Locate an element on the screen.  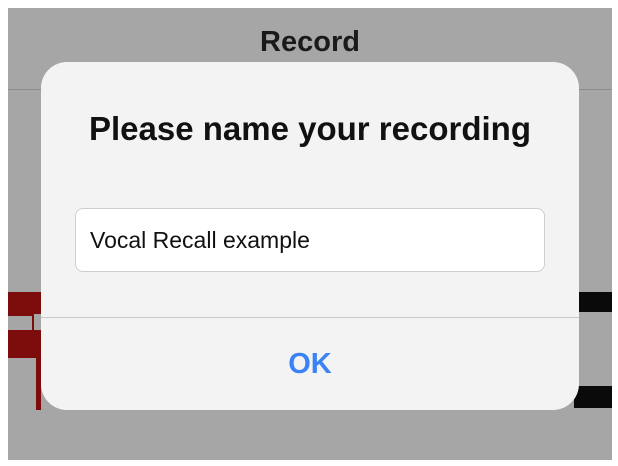
nav-title: Record is located at coordinates (310, 42).